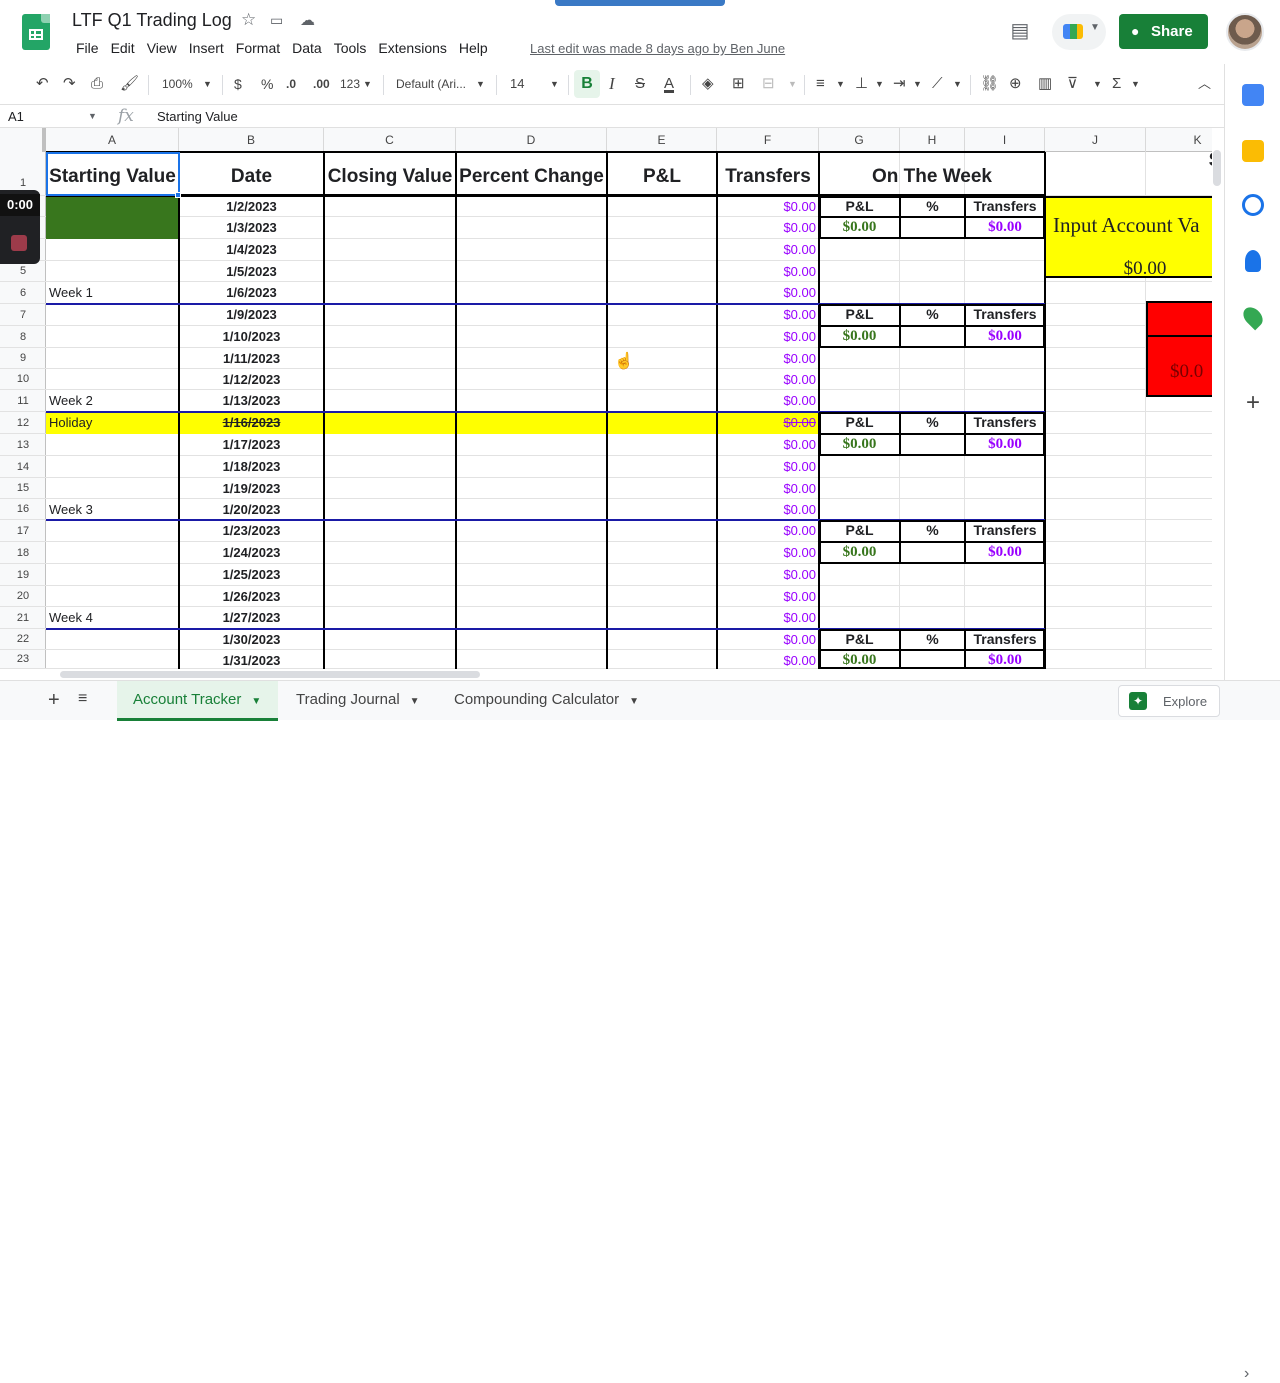  Describe the element at coordinates (129, 84) in the screenshot. I see `paint-format-icon: 🖌` at that location.